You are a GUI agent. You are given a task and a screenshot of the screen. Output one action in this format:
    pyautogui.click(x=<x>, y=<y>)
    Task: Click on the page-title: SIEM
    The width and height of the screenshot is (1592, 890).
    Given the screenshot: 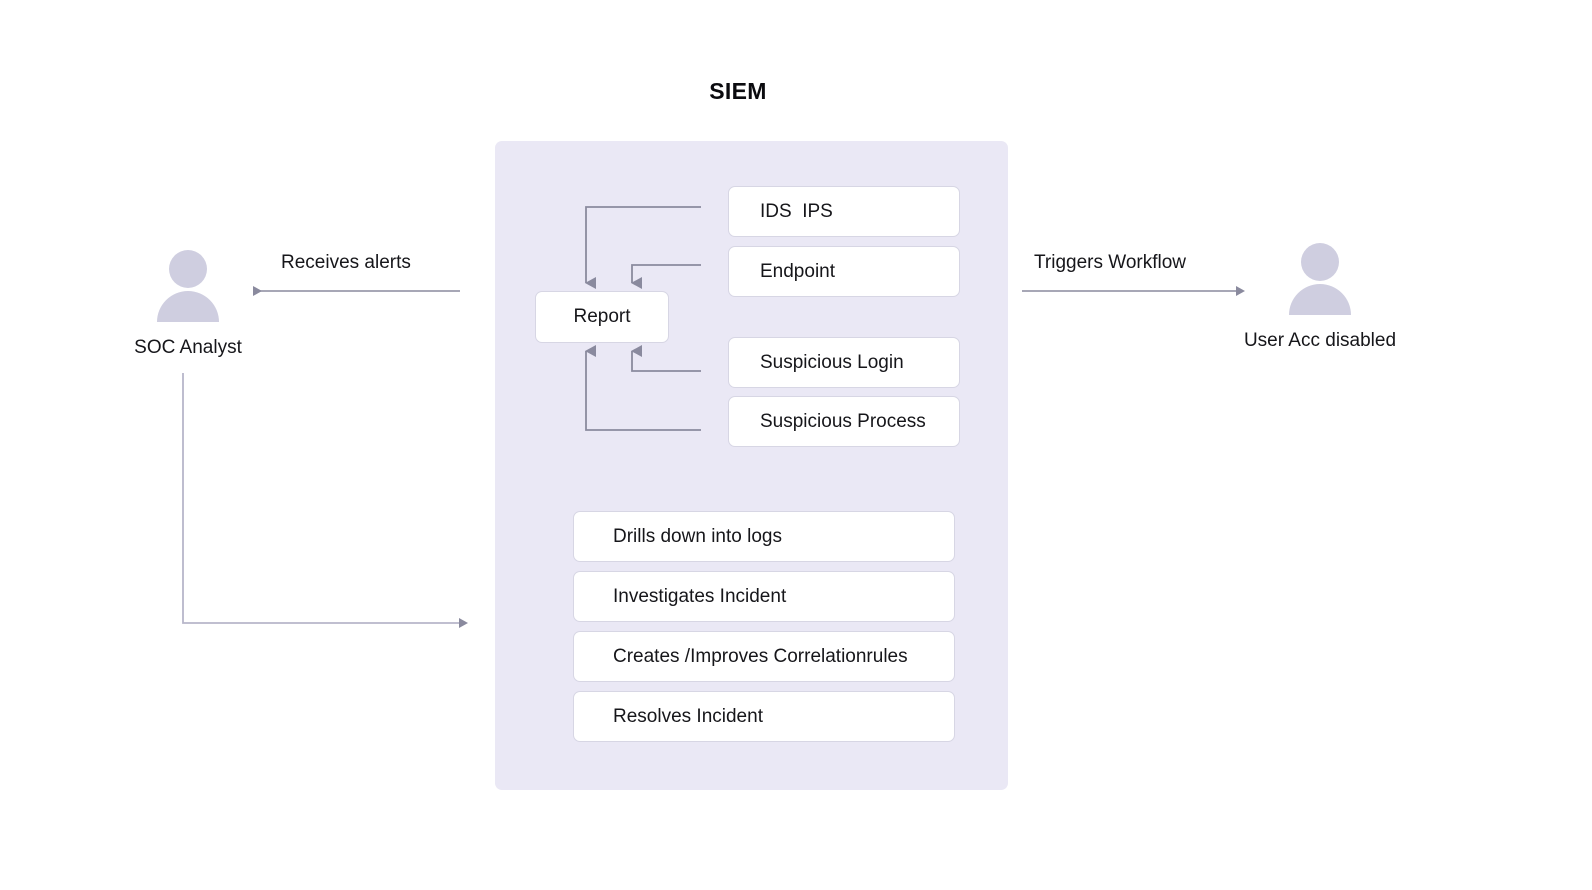 What is the action you would take?
    pyautogui.click(x=738, y=91)
    